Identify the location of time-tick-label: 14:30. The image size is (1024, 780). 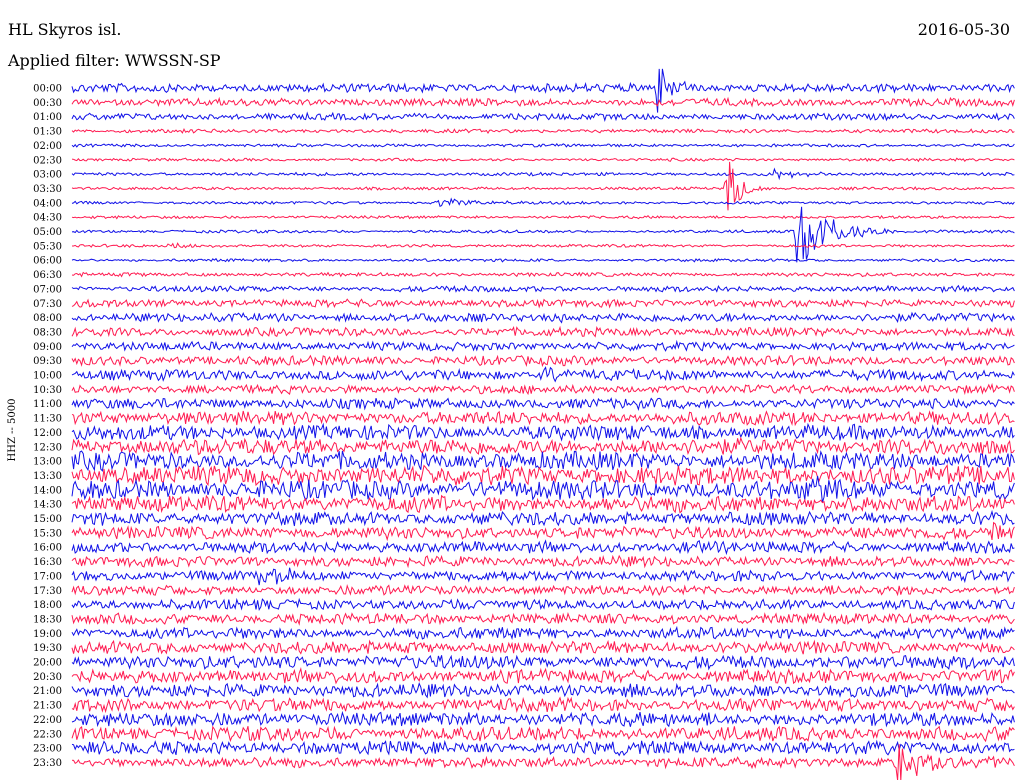
(47, 505).